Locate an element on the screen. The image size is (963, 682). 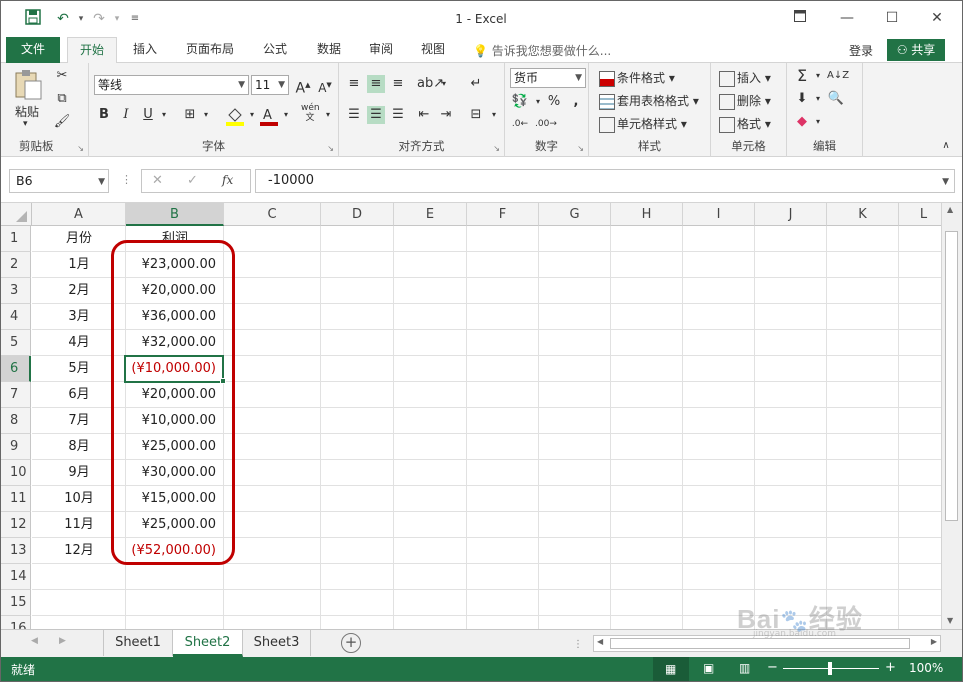
orientation-icon: ab↗ is located at coordinates (430, 84).